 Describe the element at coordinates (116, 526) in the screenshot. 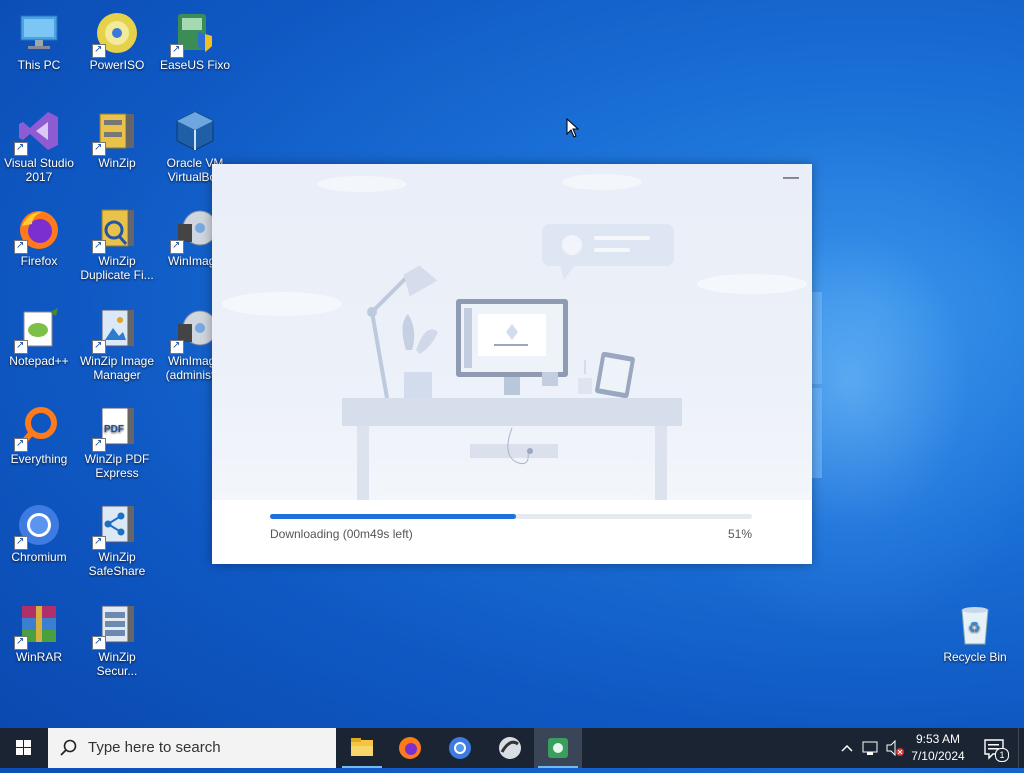

I see `winzip-safeshare-icon` at that location.